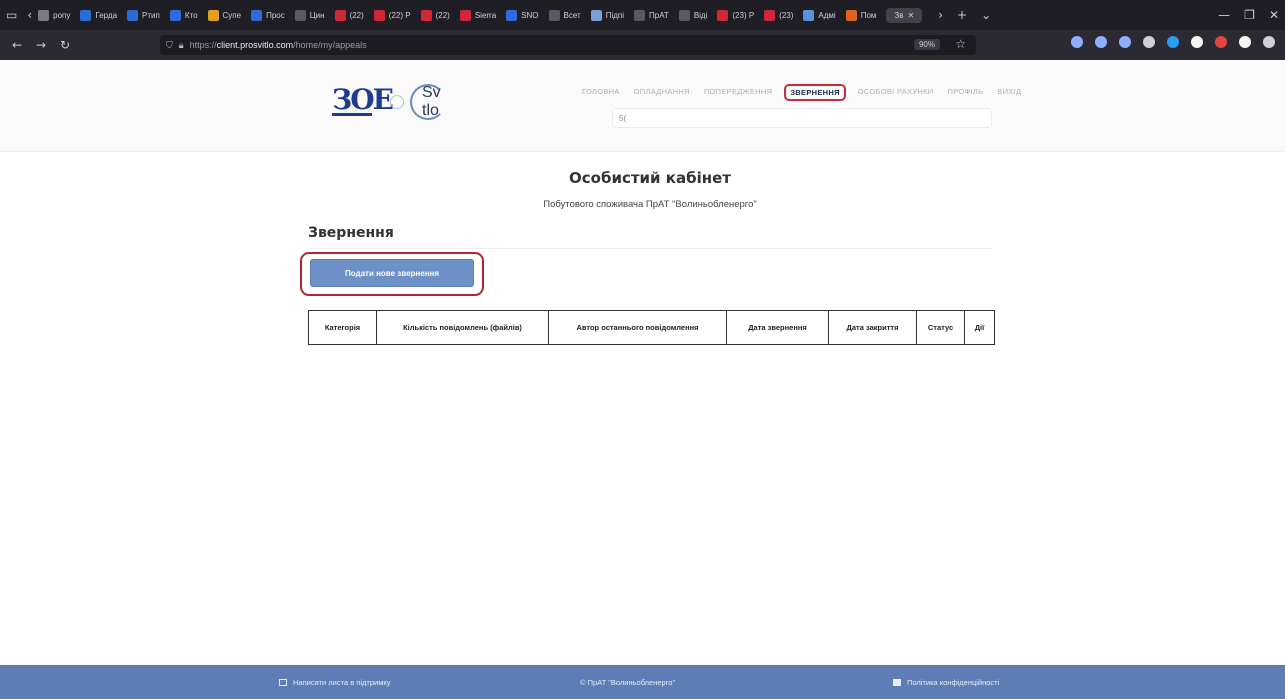 This screenshot has height=699, width=1285. What do you see at coordinates (642, 106) in the screenshot?
I see `site-header` at bounding box center [642, 106].